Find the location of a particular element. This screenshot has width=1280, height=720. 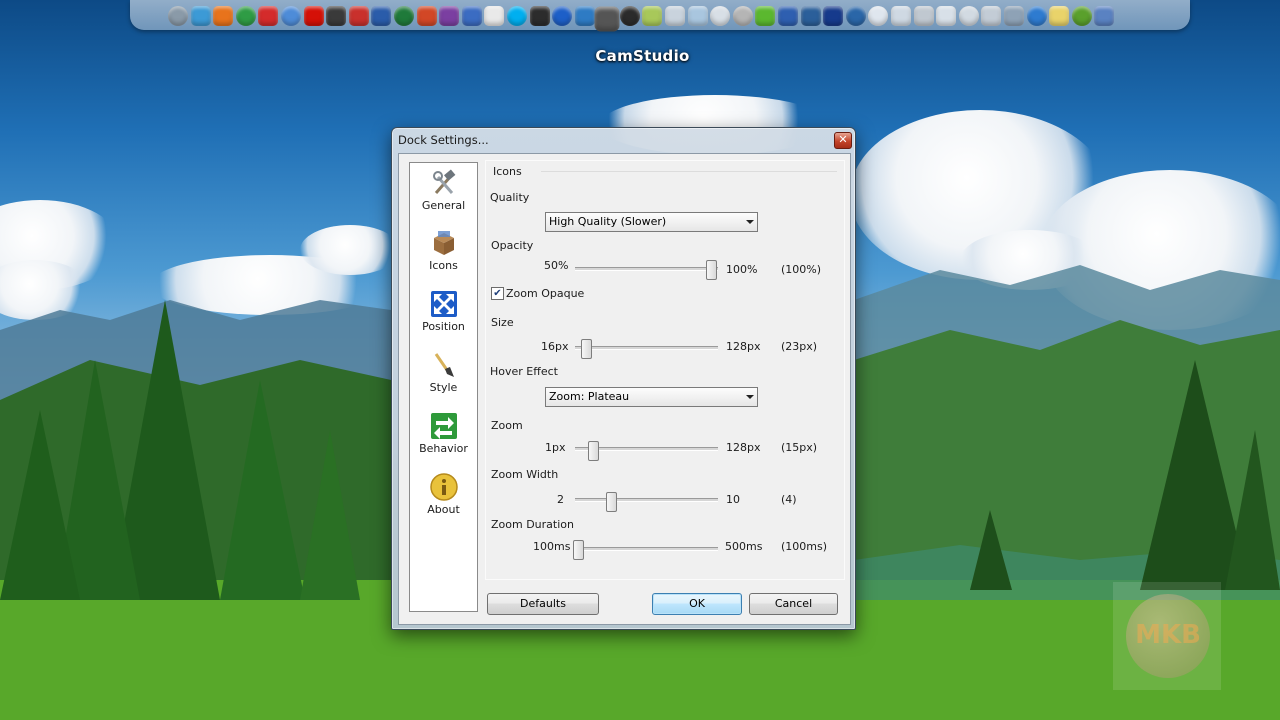

windows-live-icon is located at coordinates (494, 16).